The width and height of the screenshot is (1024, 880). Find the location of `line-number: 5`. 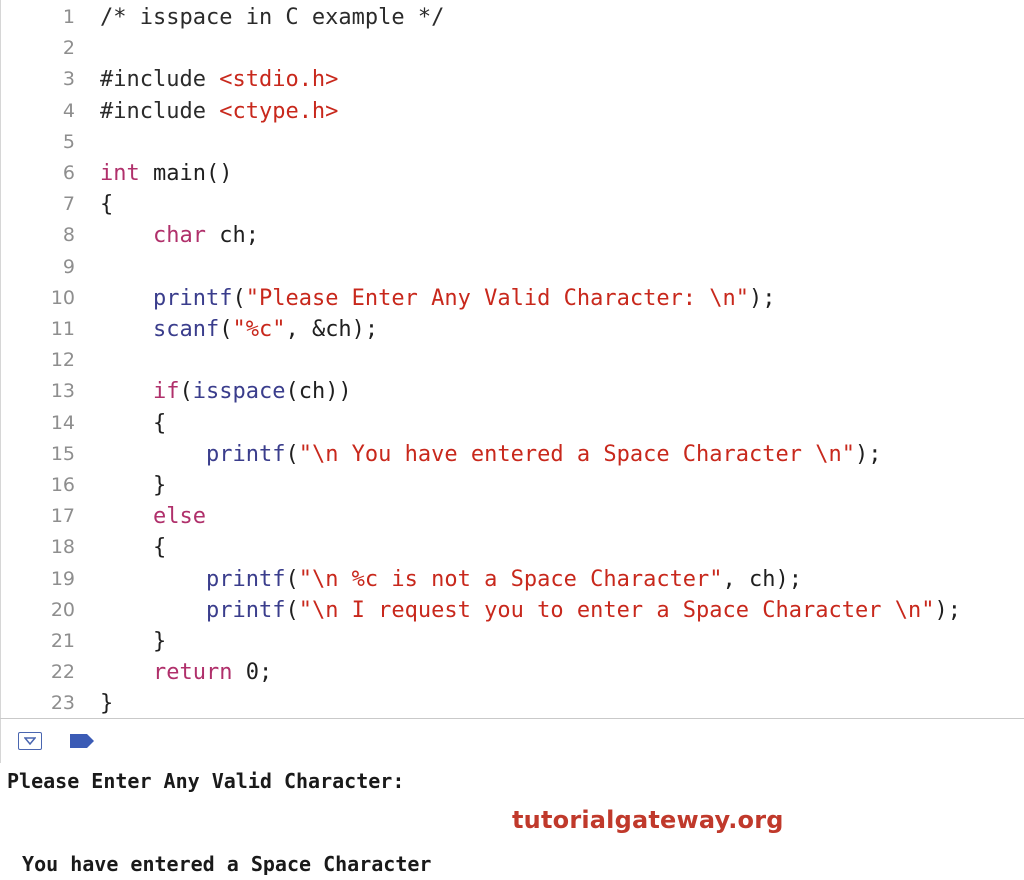

line-number: 5 is located at coordinates (68, 141).